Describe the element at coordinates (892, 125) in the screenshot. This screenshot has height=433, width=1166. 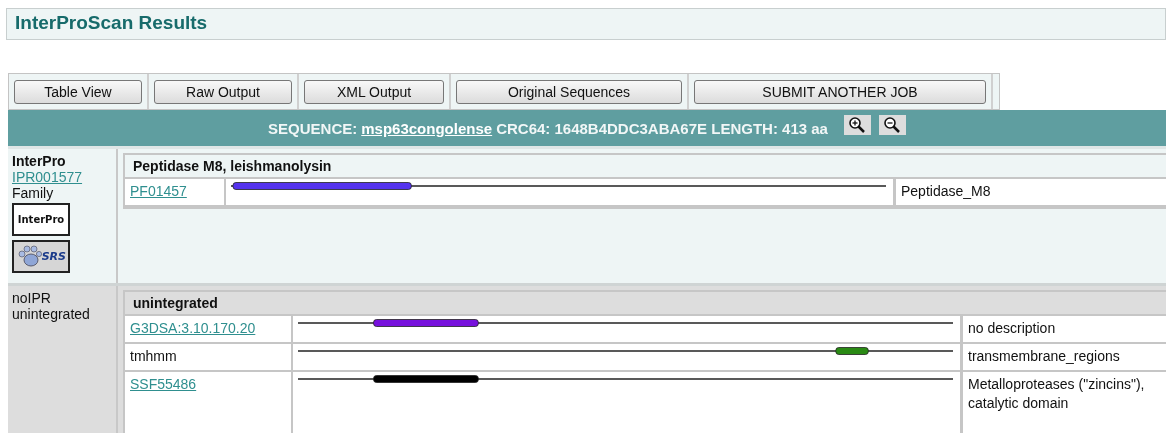
I see `zoom-out-icon` at that location.